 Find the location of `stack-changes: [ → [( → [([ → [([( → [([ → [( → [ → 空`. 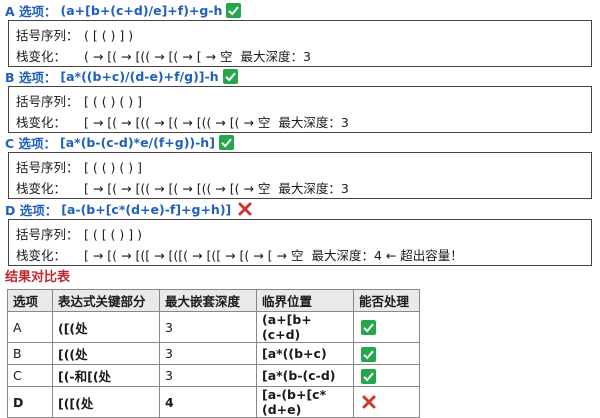

stack-changes: [ → [( → [([ → [([( → [([ → [( → [ → 空 is located at coordinates (194, 255).